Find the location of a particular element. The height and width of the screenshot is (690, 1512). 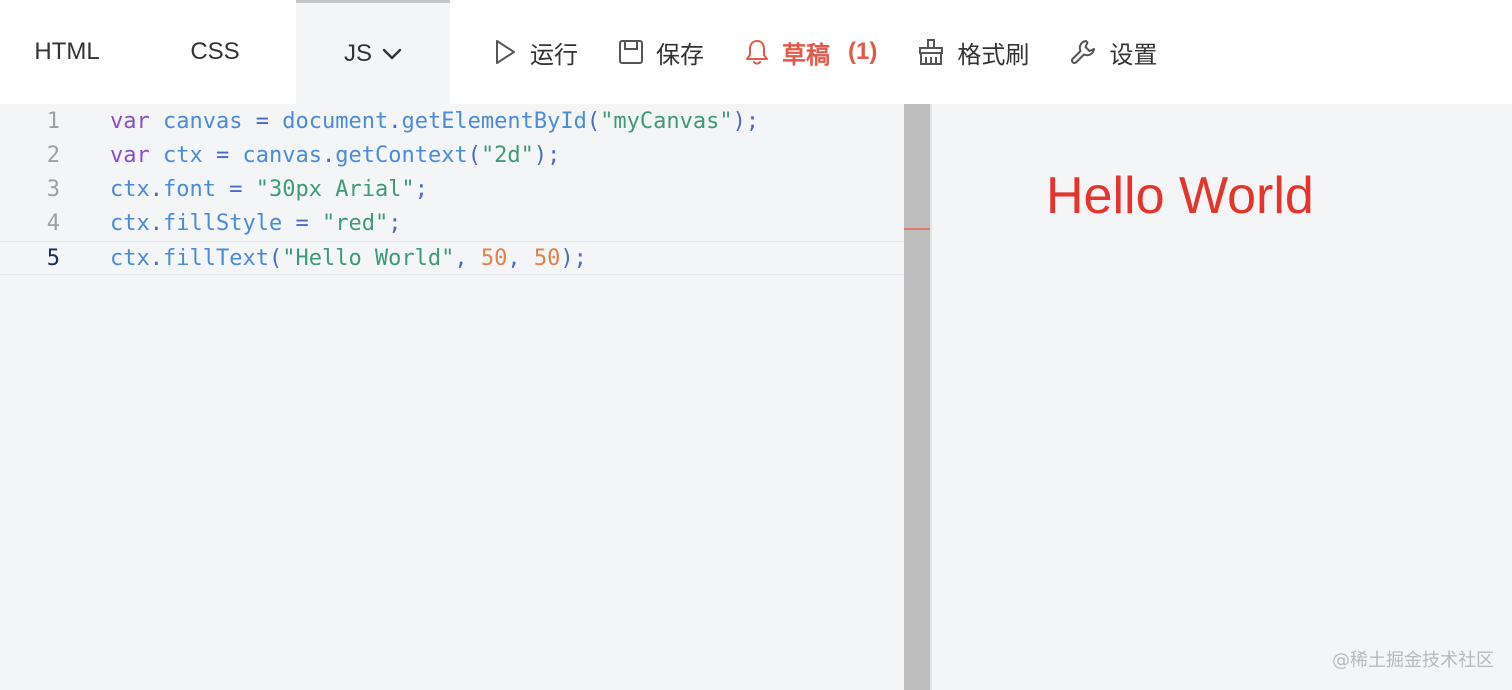

run-button: 运行 is located at coordinates (535, 52).